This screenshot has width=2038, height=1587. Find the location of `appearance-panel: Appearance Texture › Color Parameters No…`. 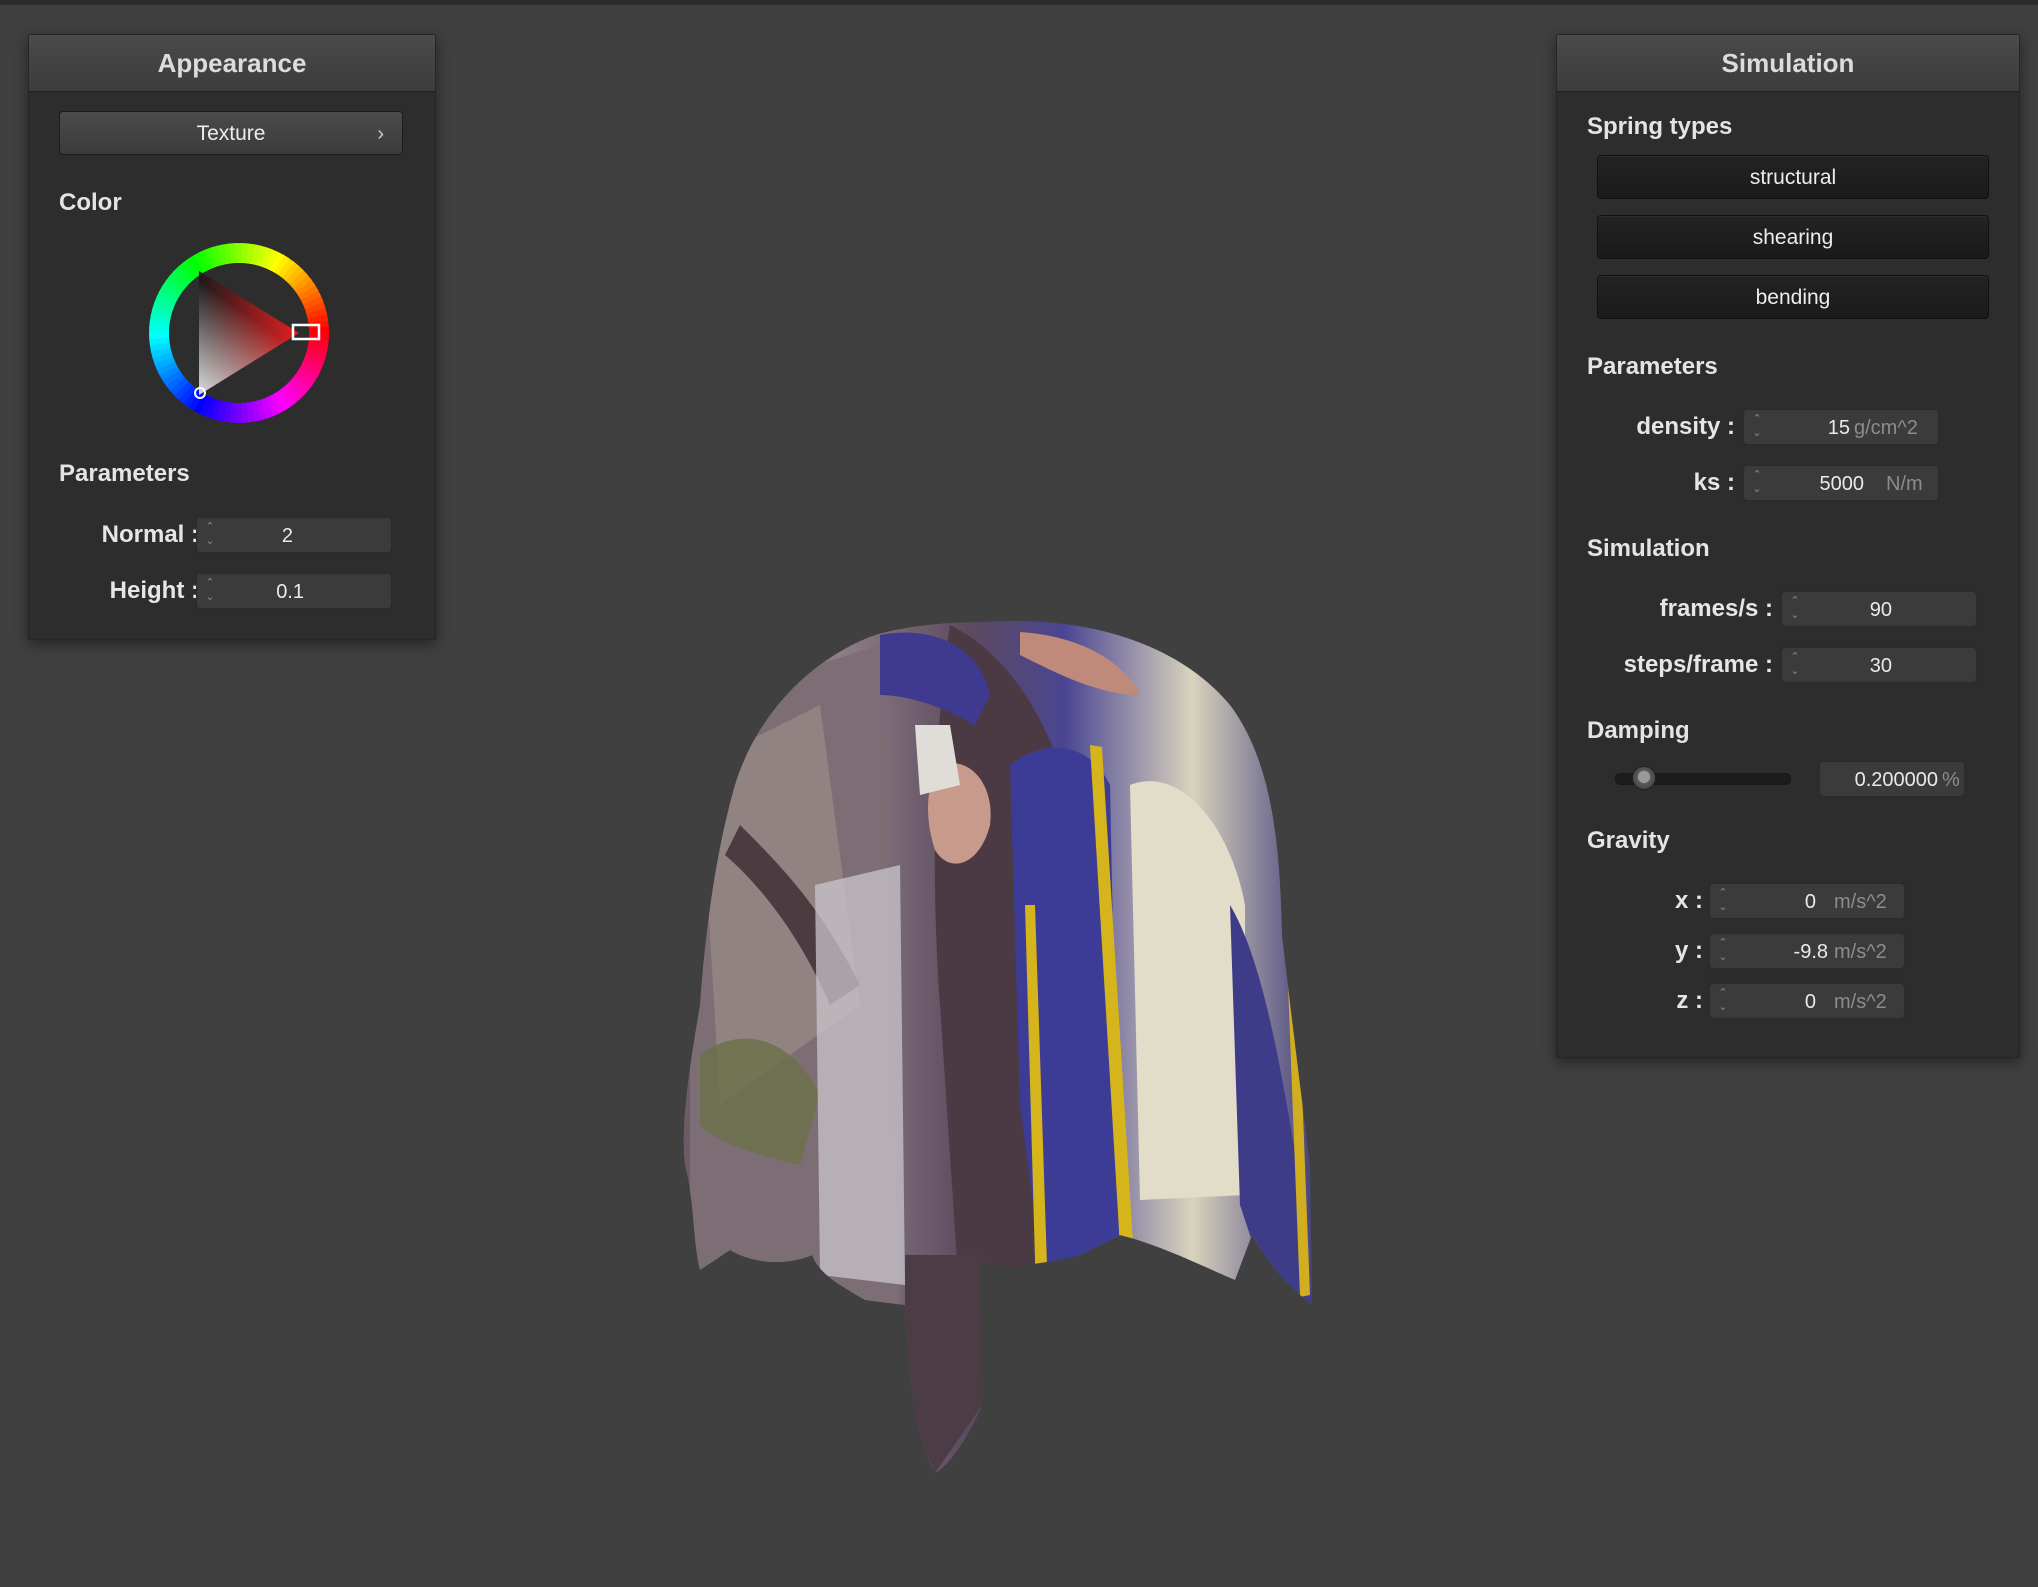

appearance-panel: Appearance Texture › Color Parameters No… is located at coordinates (232, 337).